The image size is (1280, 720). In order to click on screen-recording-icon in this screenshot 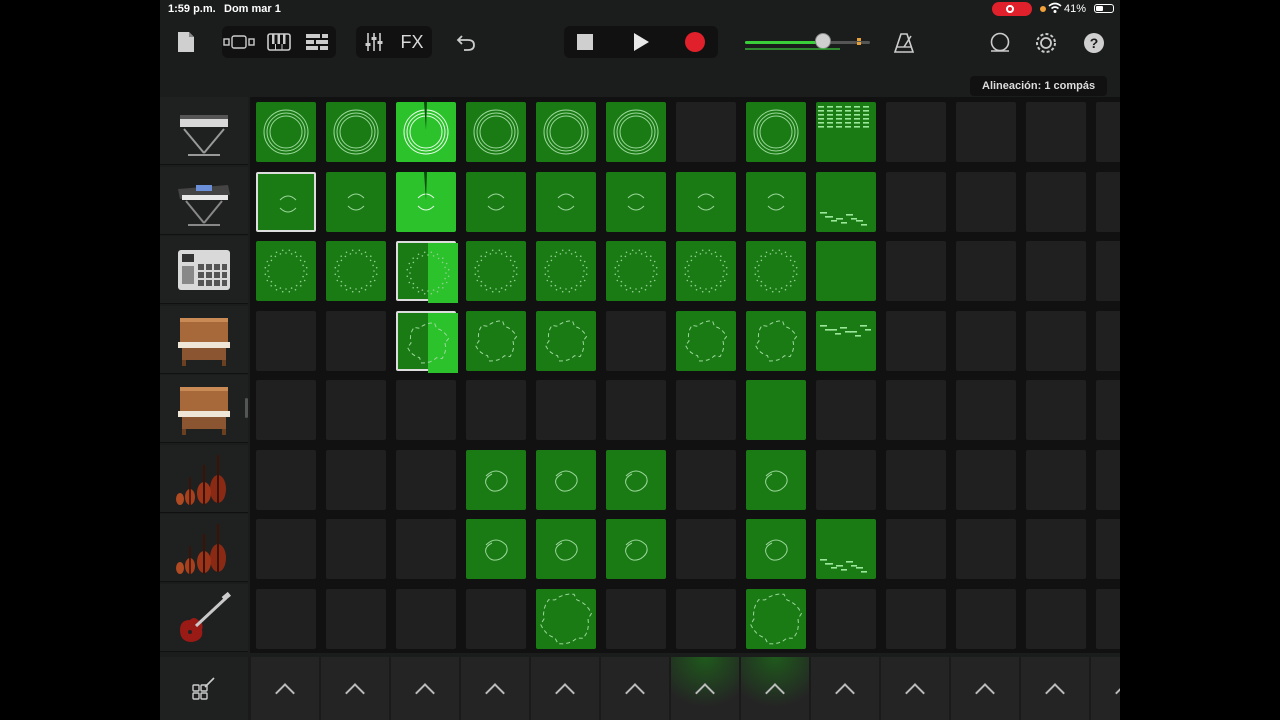, I will do `click(1012, 9)`.